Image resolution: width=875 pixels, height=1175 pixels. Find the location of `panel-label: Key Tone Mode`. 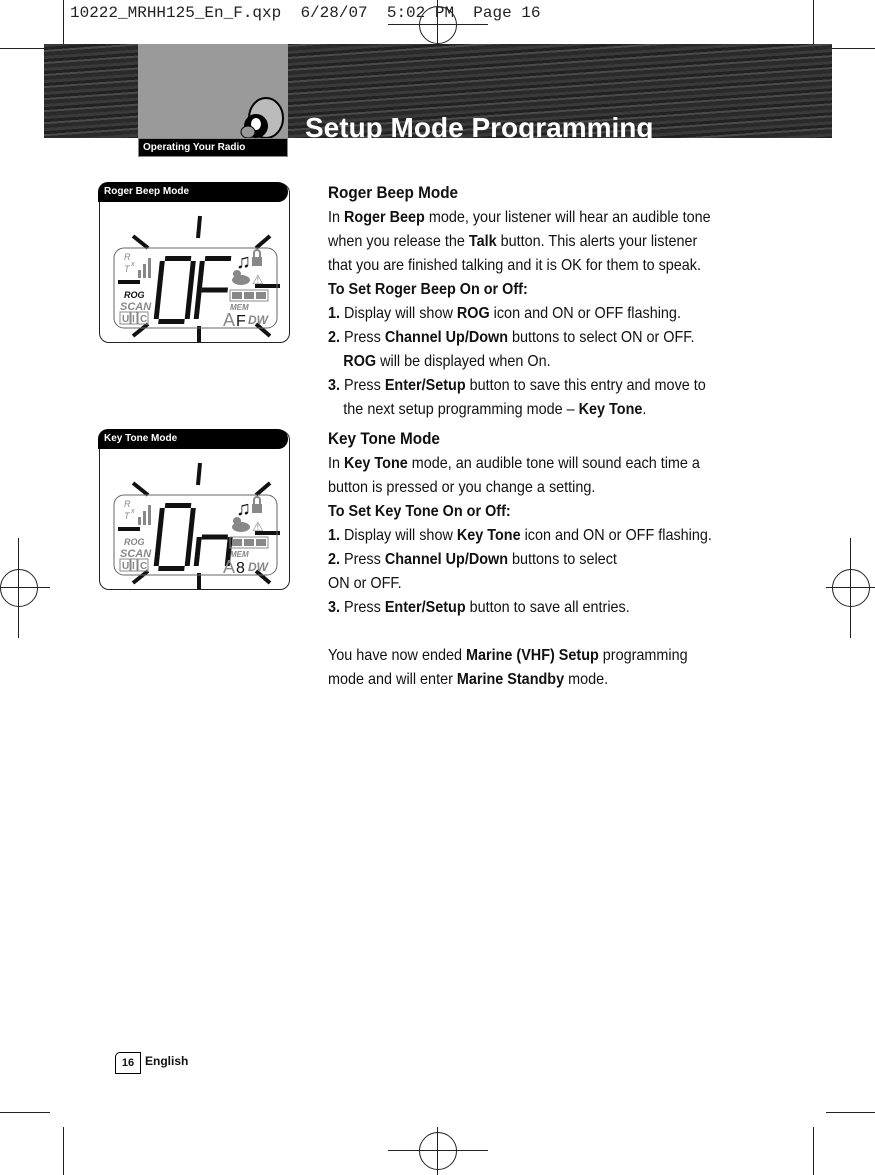

panel-label: Key Tone Mode is located at coordinates (141, 438).